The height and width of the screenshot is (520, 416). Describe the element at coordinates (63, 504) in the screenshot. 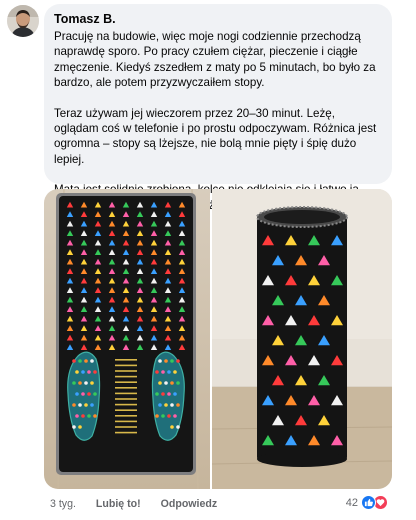

I see `timestamp: 3 tyg.` at that location.